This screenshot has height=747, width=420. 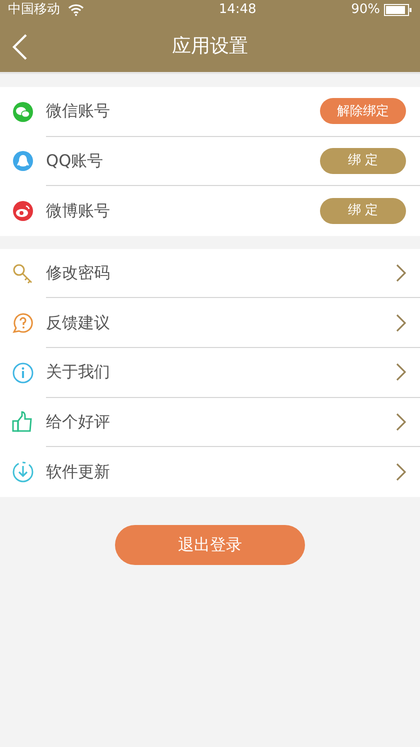 I want to click on thumbs-up-icon, so click(x=23, y=422).